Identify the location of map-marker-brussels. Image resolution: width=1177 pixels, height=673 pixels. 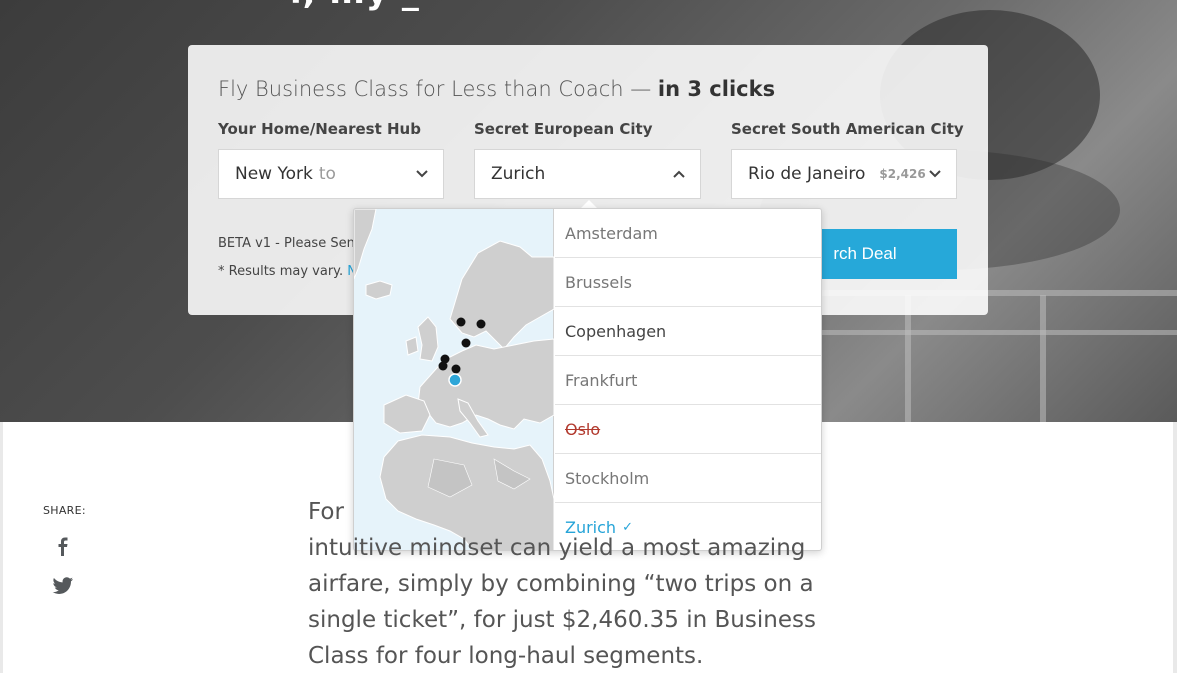
(443, 366).